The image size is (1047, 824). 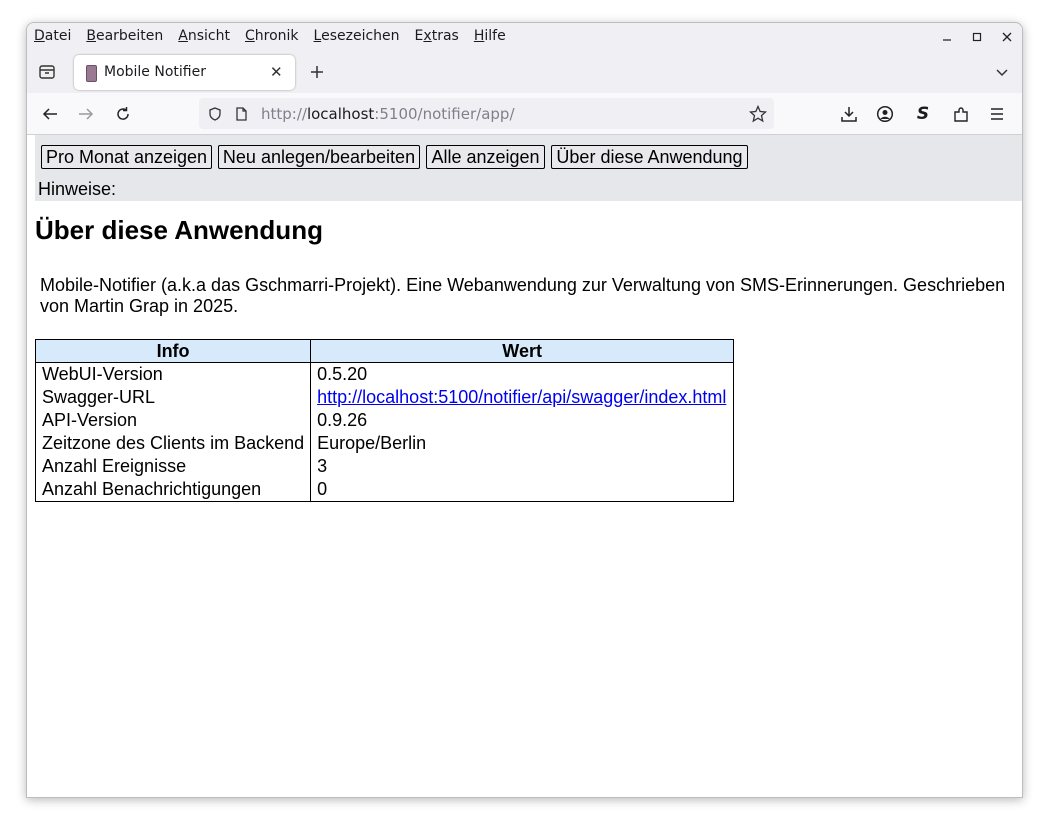 What do you see at coordinates (204, 36) in the screenshot?
I see `menu-item-ansicht: Ansicht` at bounding box center [204, 36].